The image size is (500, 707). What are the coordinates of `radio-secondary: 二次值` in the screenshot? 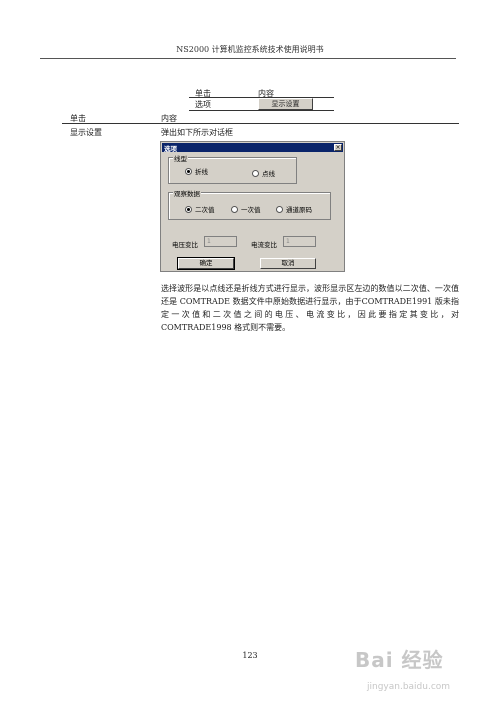 It's located at (200, 209).